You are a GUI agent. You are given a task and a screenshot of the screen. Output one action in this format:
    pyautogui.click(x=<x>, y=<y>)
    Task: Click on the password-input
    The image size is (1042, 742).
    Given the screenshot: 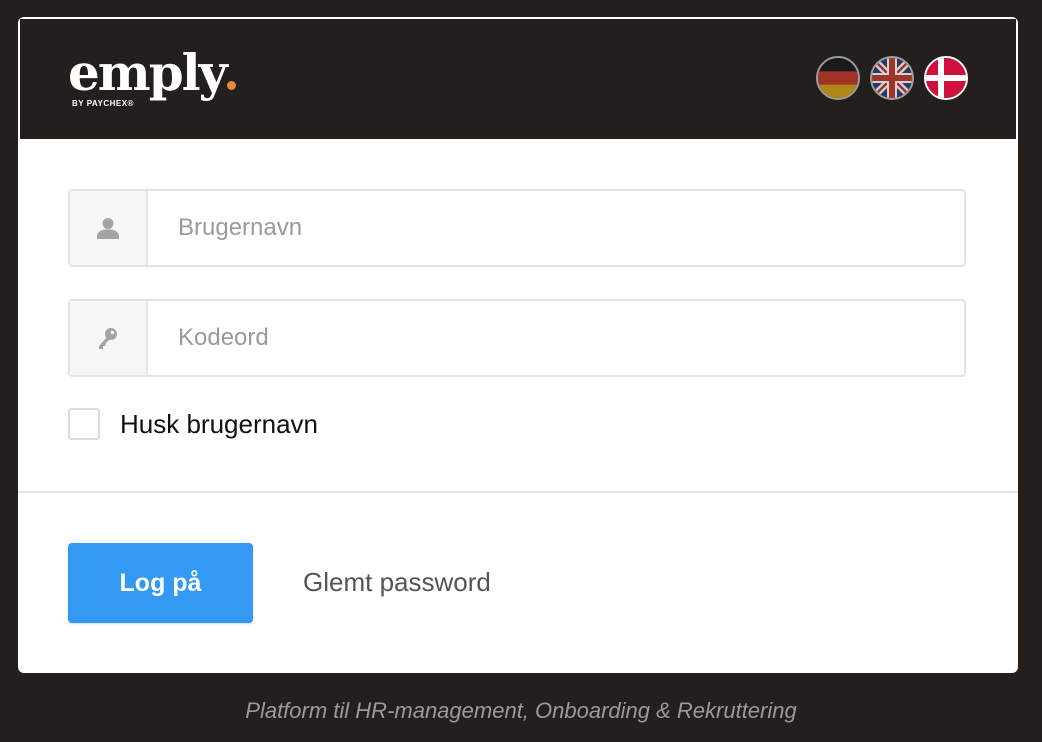 What is the action you would take?
    pyautogui.click(x=556, y=338)
    